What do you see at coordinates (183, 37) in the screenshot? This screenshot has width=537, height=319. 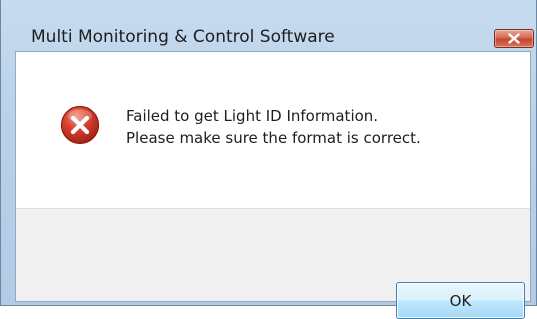 I see `window-title: Multi Monitoring & Control Software` at bounding box center [183, 37].